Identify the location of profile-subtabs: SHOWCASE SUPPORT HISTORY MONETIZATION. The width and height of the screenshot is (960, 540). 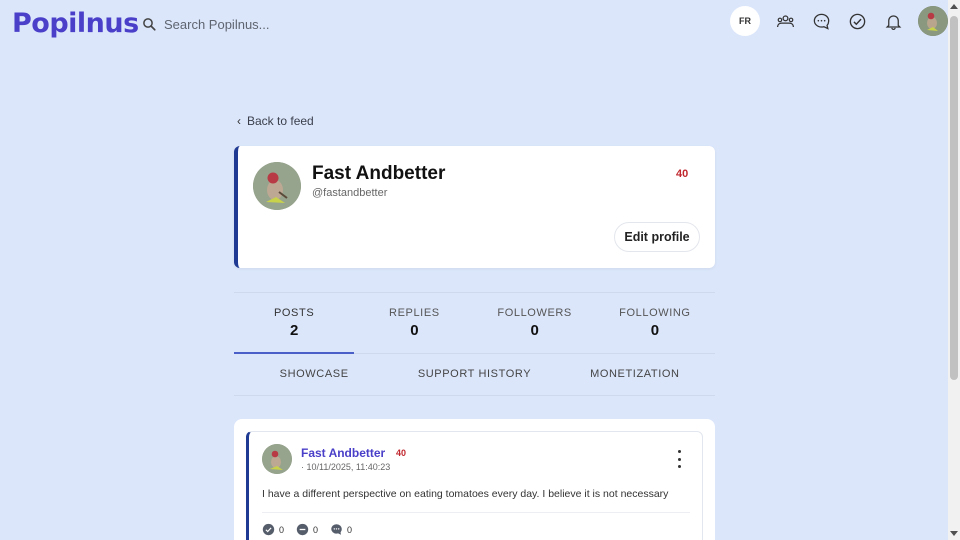
(474, 375).